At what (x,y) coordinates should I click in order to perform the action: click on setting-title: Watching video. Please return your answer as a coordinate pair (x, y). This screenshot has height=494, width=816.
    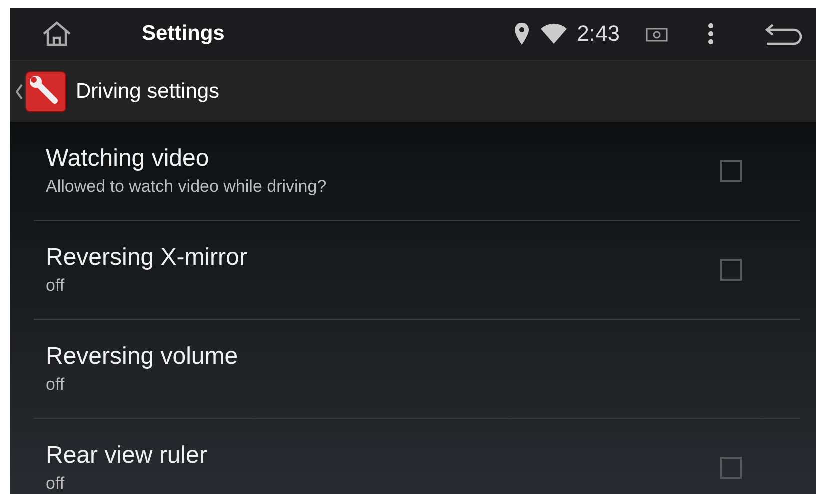
    Looking at the image, I should click on (128, 159).